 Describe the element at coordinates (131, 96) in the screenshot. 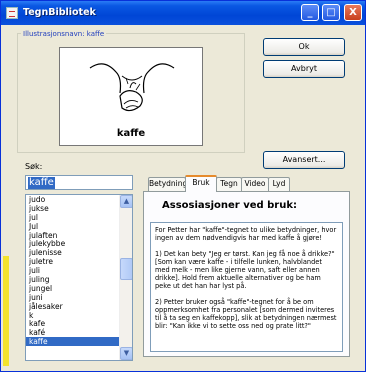

I see `sign-picture: kaffe` at that location.